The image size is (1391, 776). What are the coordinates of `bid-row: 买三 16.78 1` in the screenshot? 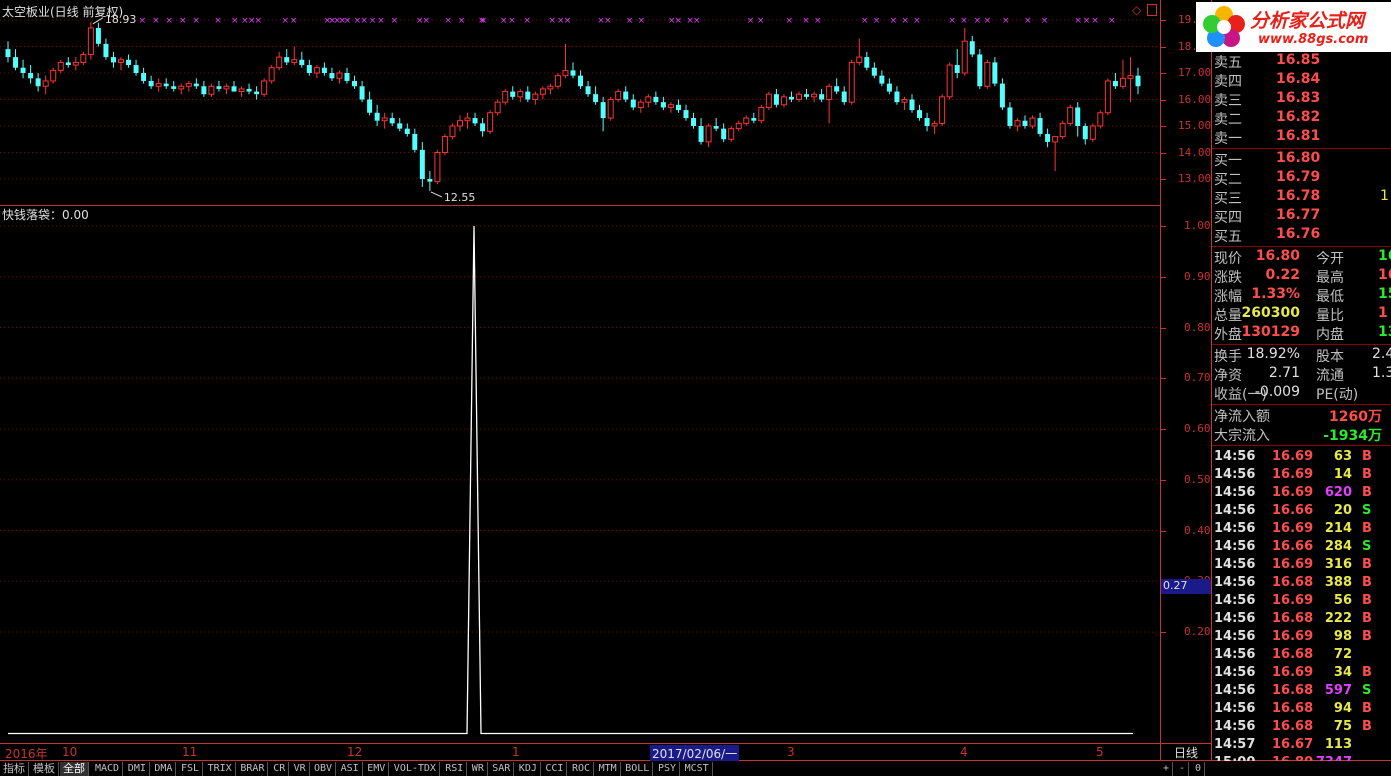 It's located at (1301, 197).